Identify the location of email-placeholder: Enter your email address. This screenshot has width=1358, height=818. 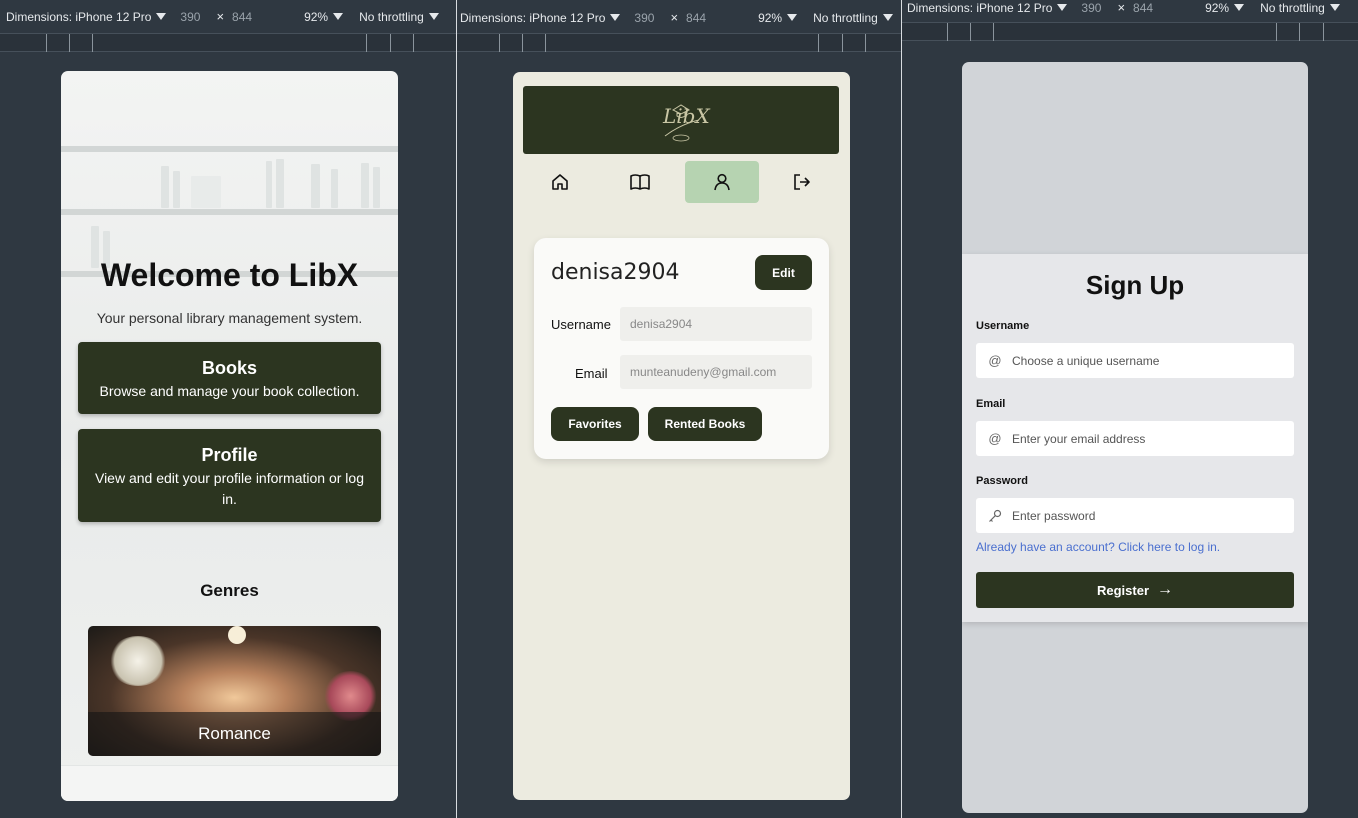
(1079, 438).